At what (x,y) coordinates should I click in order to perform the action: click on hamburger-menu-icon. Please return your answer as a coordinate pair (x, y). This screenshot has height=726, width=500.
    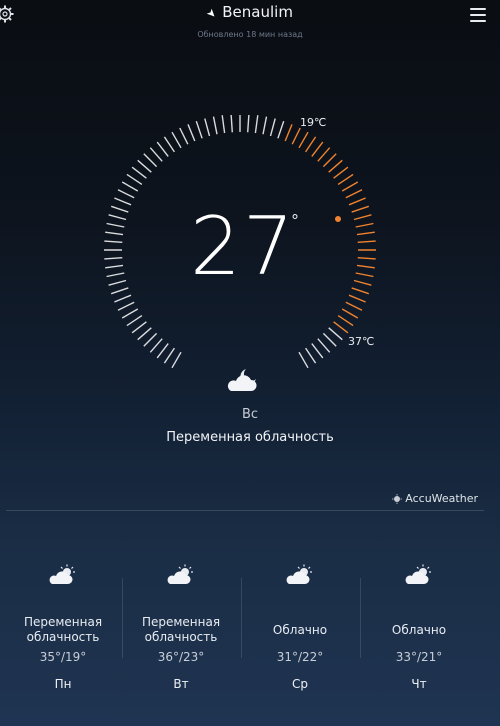
    Looking at the image, I should click on (478, 15).